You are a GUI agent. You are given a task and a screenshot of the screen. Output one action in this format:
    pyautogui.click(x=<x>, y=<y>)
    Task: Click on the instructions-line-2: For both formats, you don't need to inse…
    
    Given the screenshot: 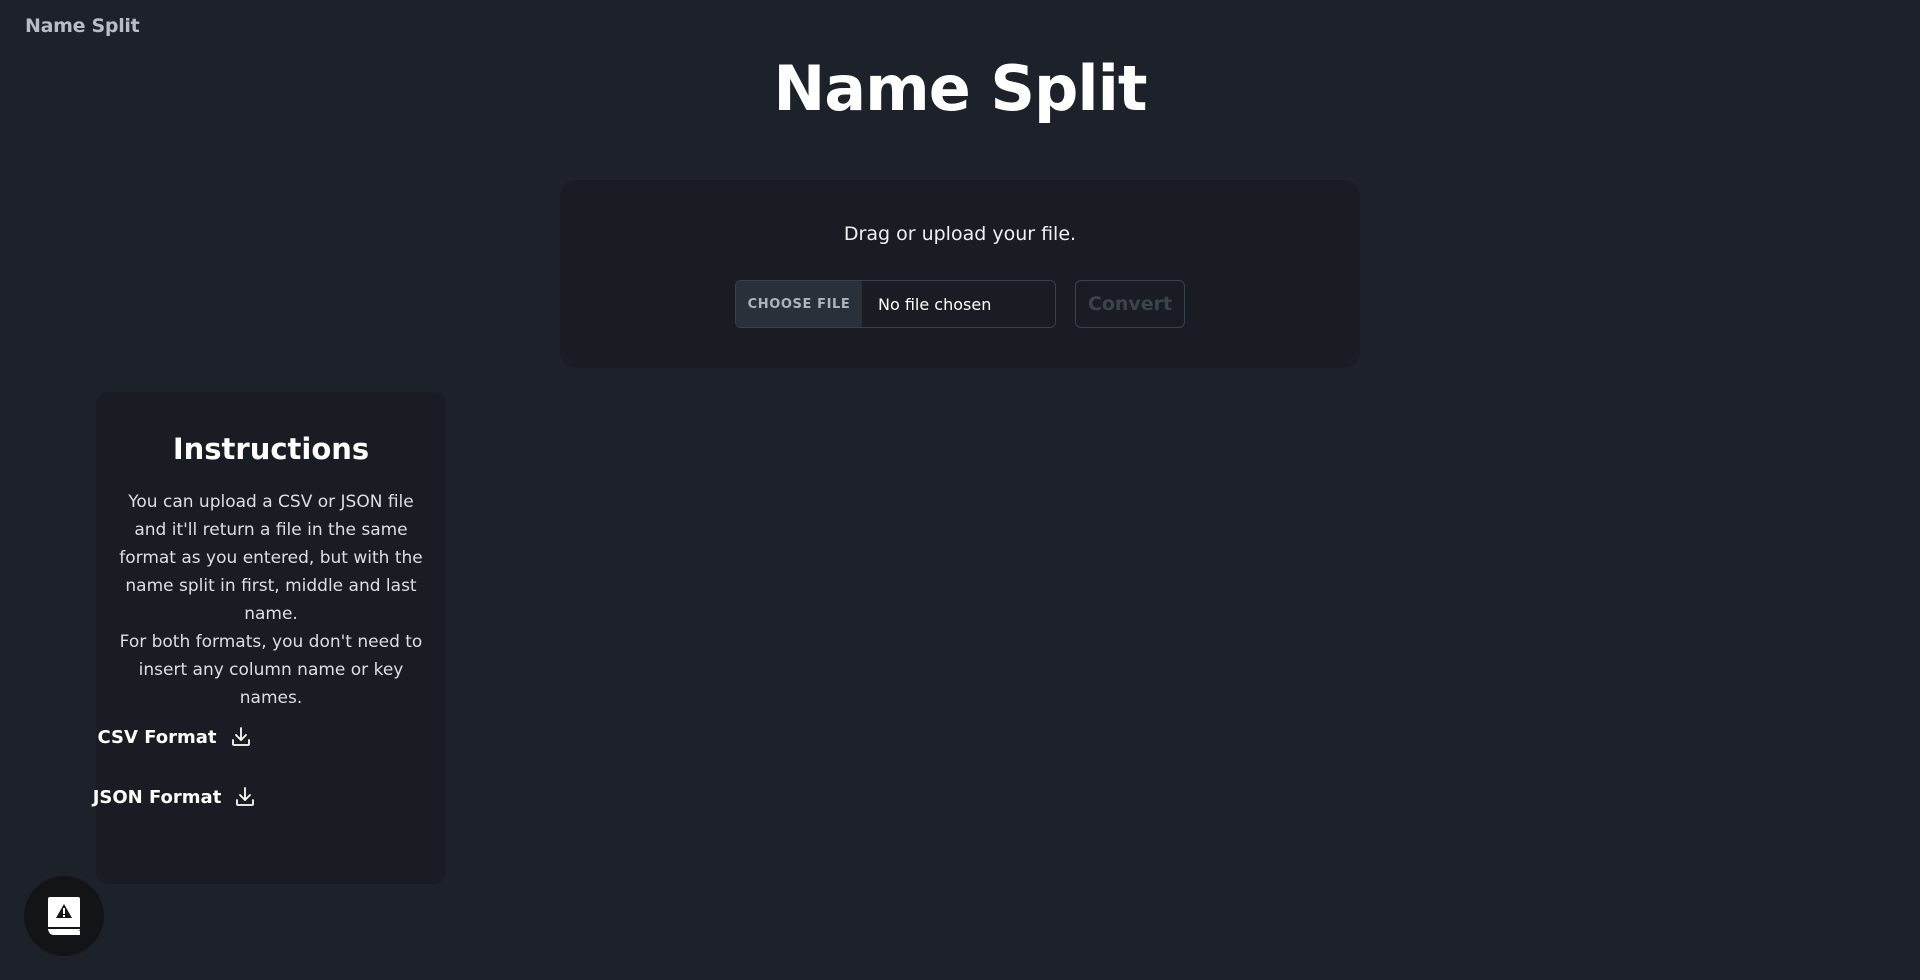 What is the action you would take?
    pyautogui.click(x=271, y=670)
    